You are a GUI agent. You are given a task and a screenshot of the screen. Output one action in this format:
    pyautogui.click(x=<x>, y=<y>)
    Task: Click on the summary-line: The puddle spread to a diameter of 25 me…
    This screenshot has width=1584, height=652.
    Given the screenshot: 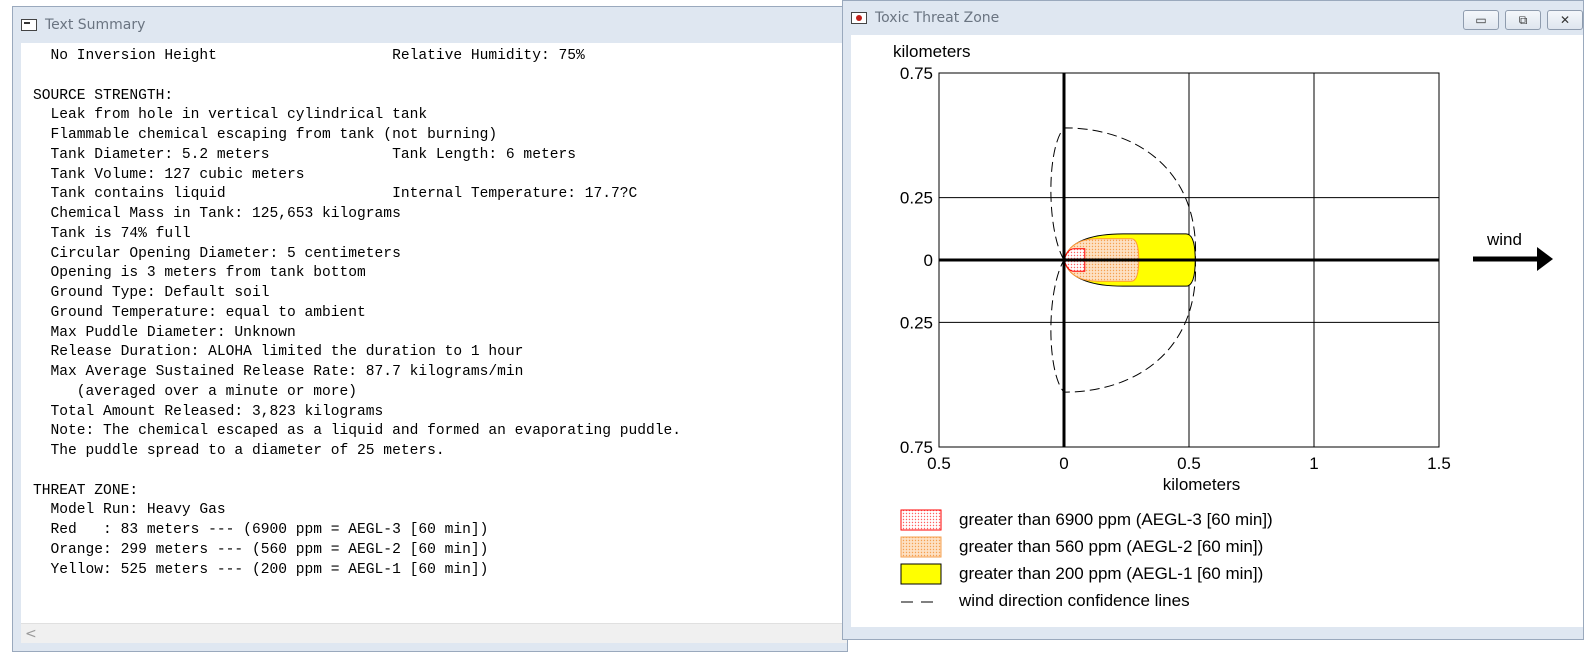 What is the action you would take?
    pyautogui.click(x=239, y=451)
    